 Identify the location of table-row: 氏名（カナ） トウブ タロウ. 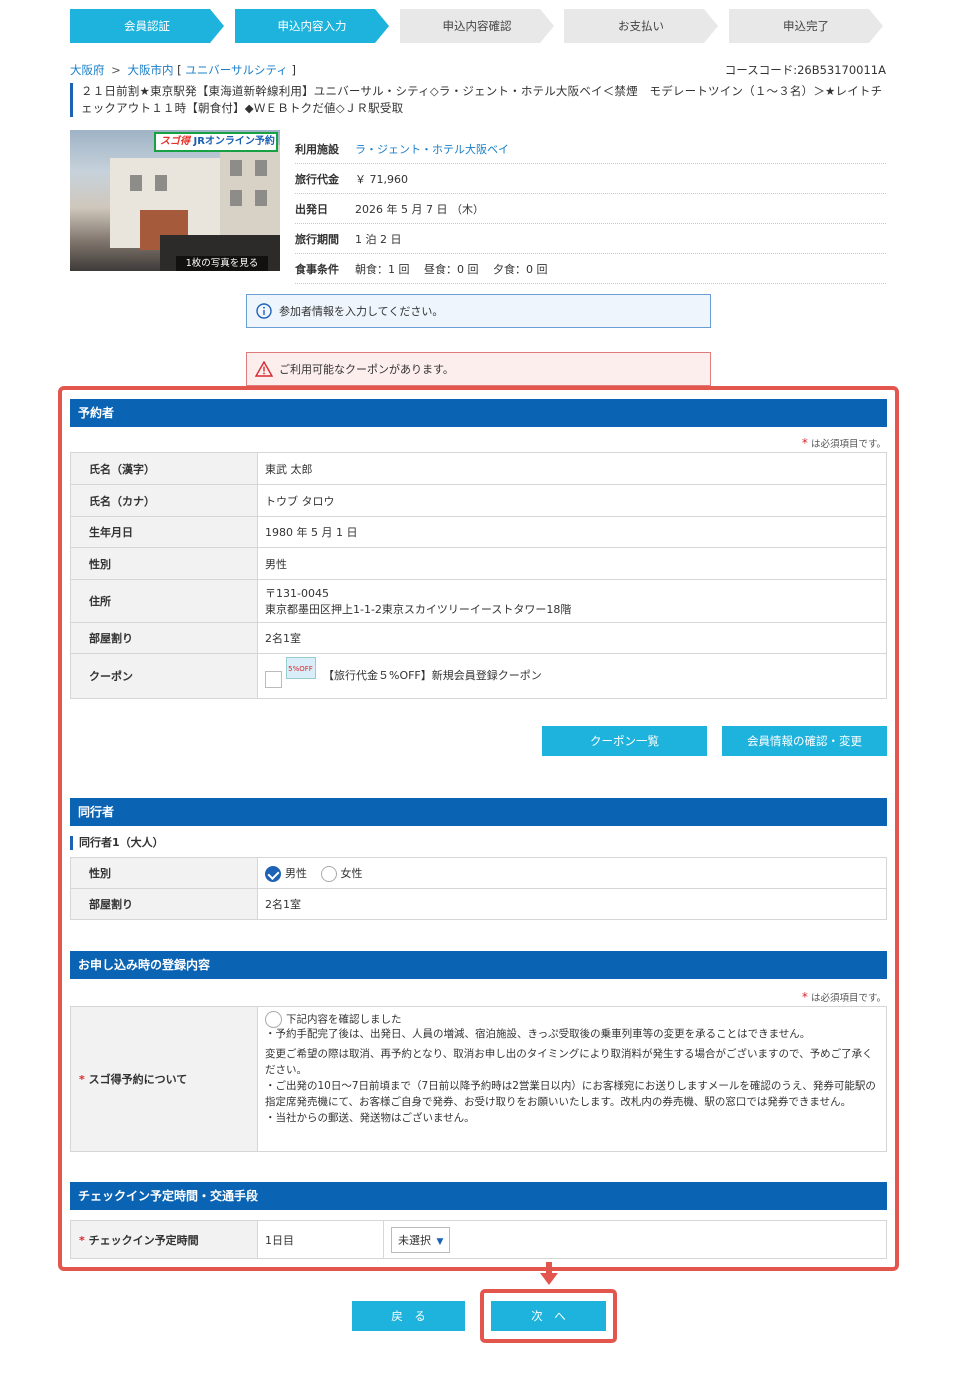
(478, 500).